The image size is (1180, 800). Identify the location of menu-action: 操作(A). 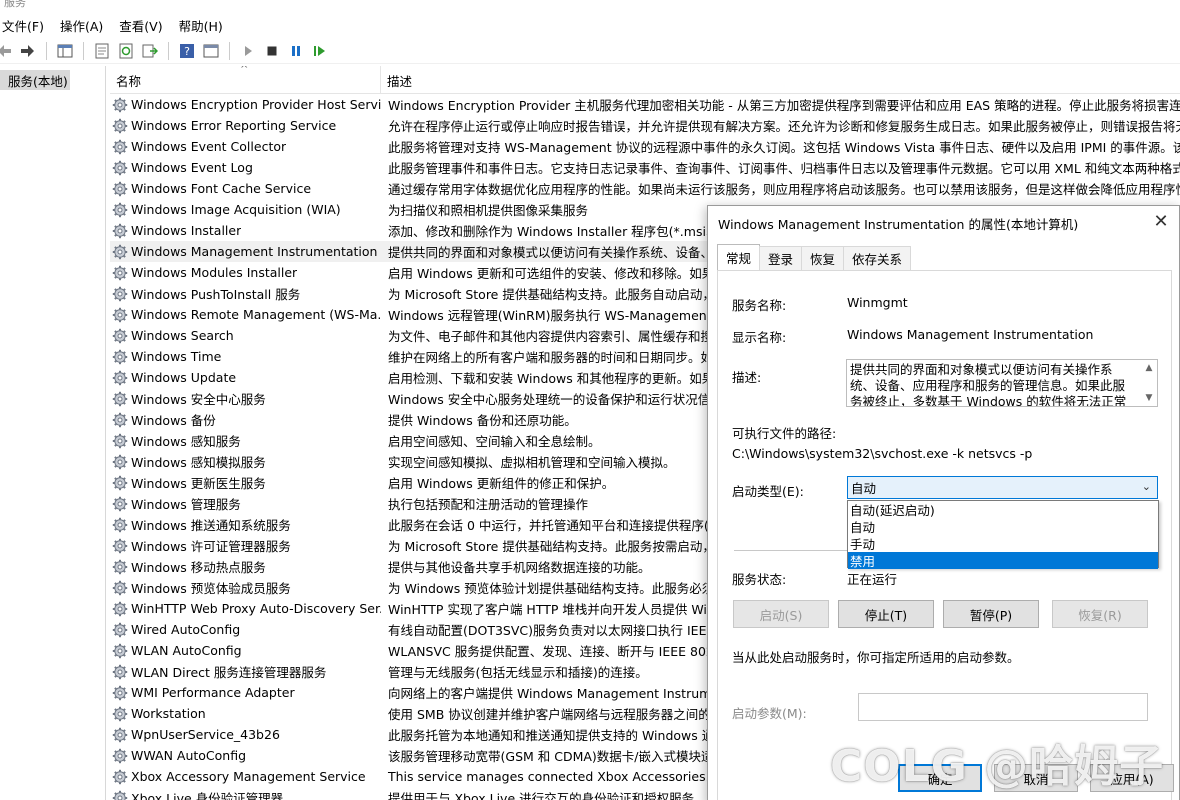
(81, 25).